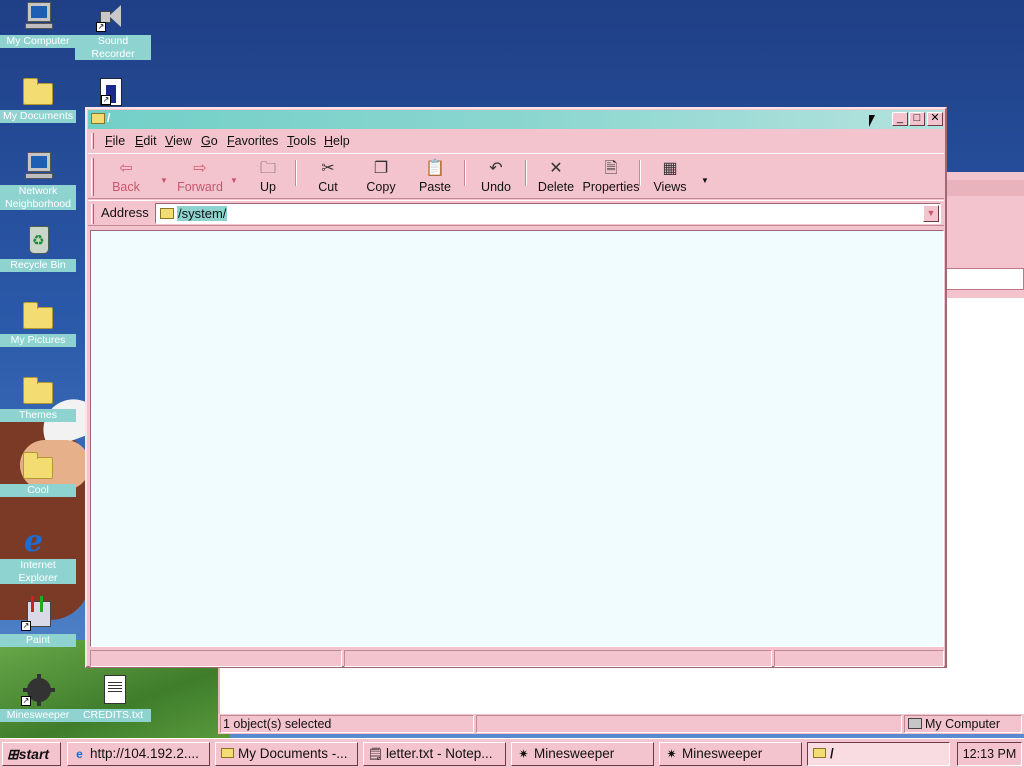 Image resolution: width=1024 pixels, height=768 pixels. What do you see at coordinates (234, 180) in the screenshot?
I see `forward-dropdown: ▼` at bounding box center [234, 180].